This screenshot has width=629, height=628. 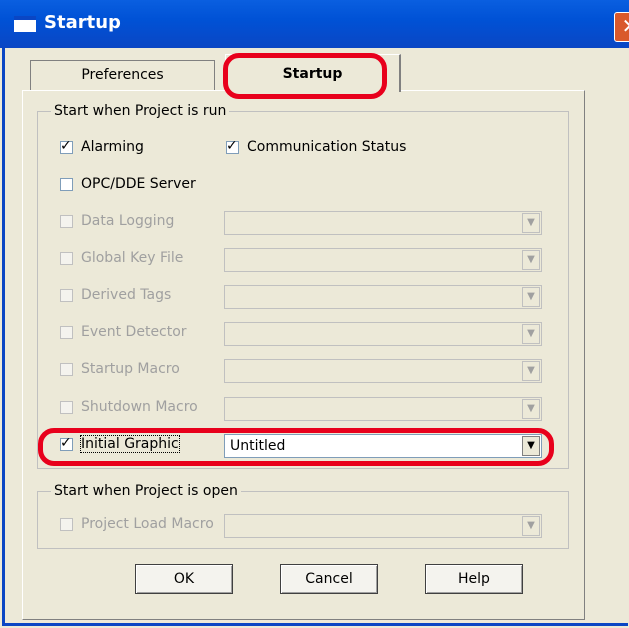 I want to click on global-key-file-combo: ▼, so click(x=383, y=260).